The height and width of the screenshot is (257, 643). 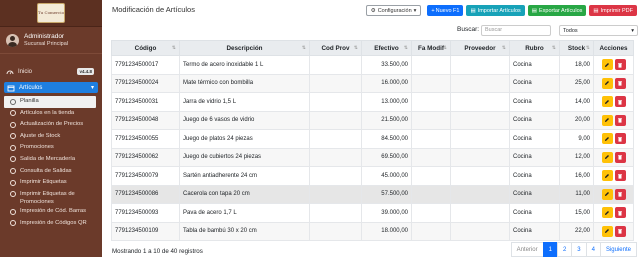 What do you see at coordinates (415, 10) in the screenshot?
I see `caret-down-icon: ▾` at bounding box center [415, 10].